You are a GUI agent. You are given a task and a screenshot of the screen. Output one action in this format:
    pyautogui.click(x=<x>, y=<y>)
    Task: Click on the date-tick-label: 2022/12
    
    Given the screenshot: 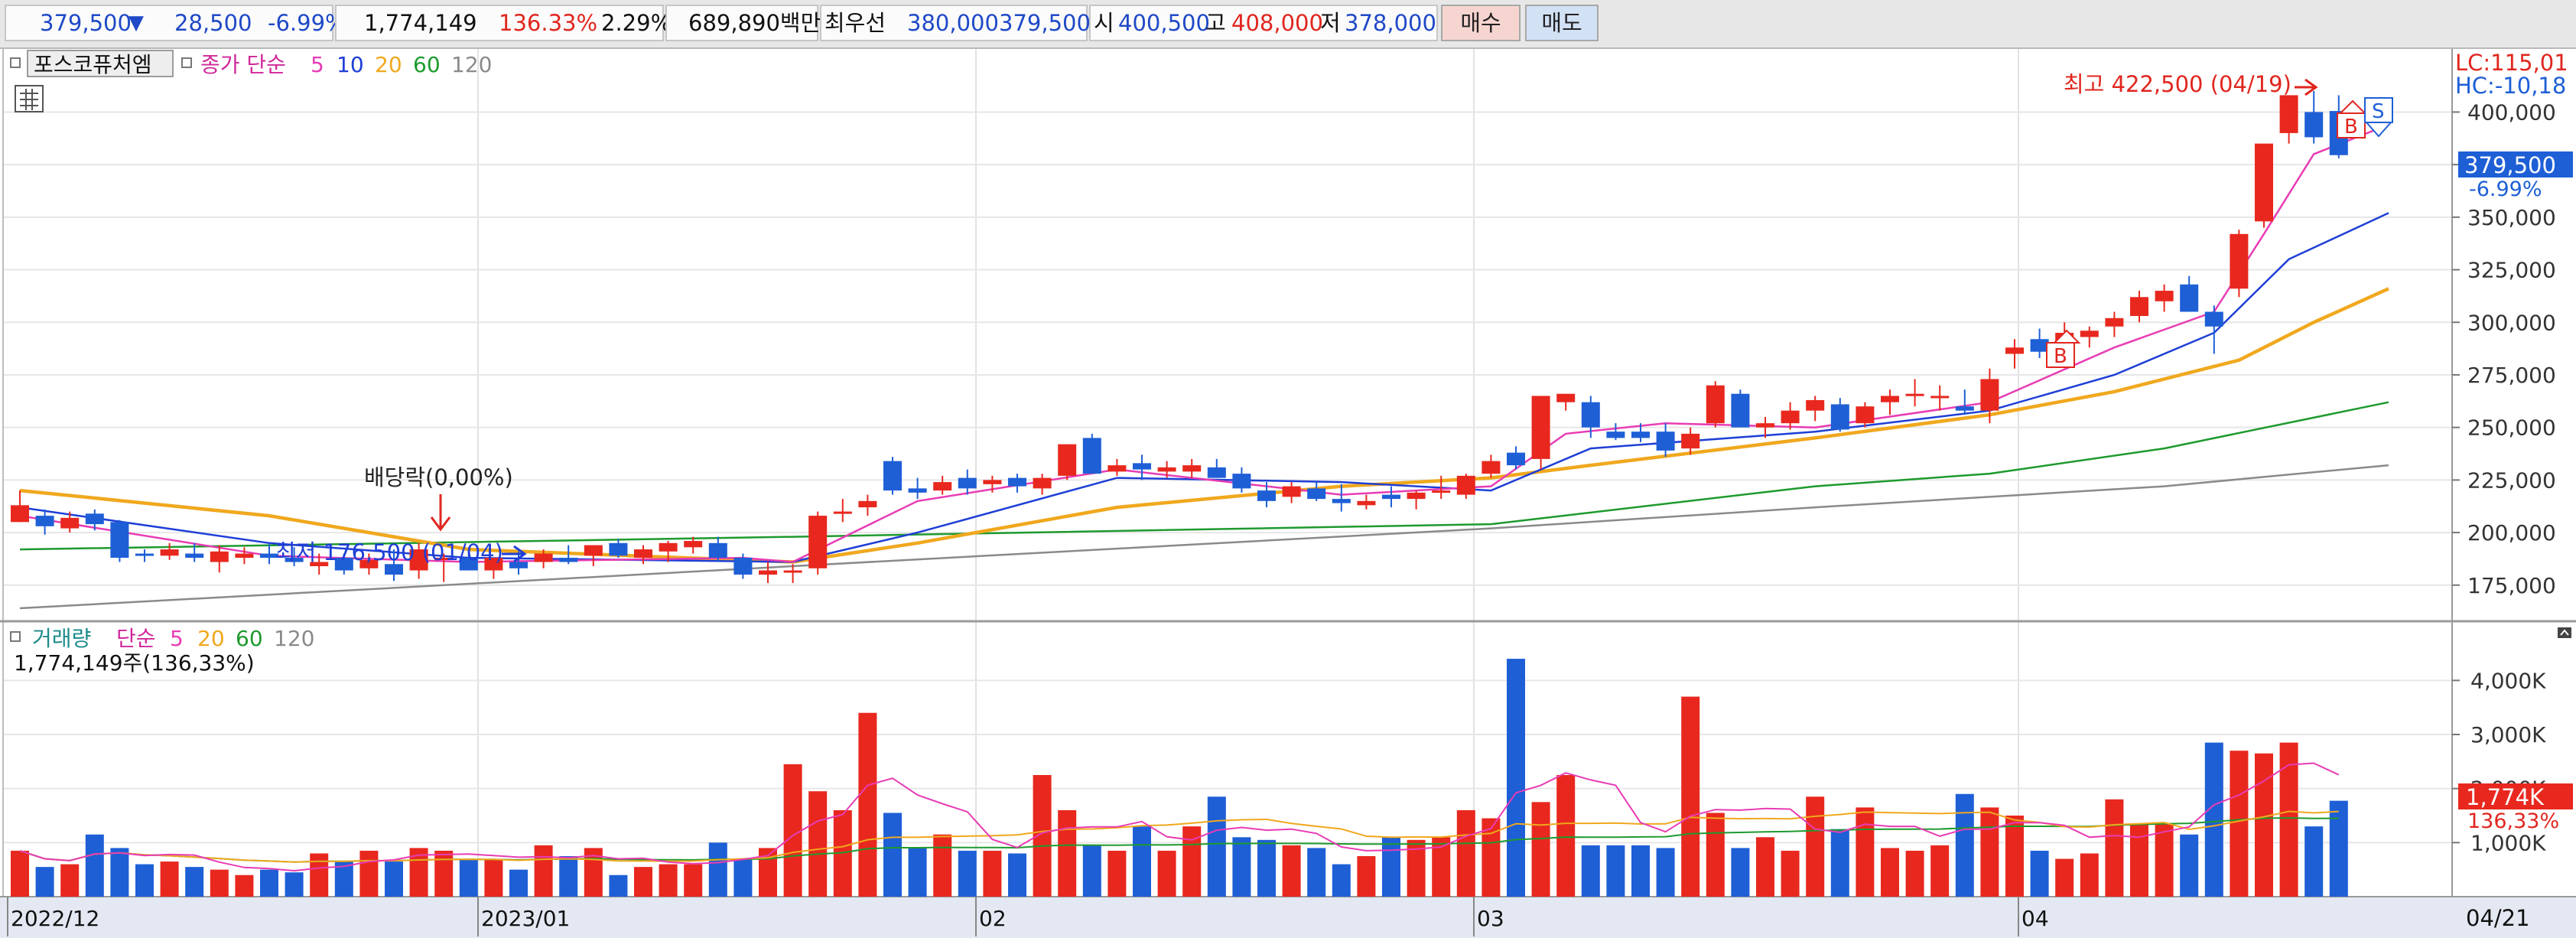 What is the action you would take?
    pyautogui.click(x=55, y=918)
    